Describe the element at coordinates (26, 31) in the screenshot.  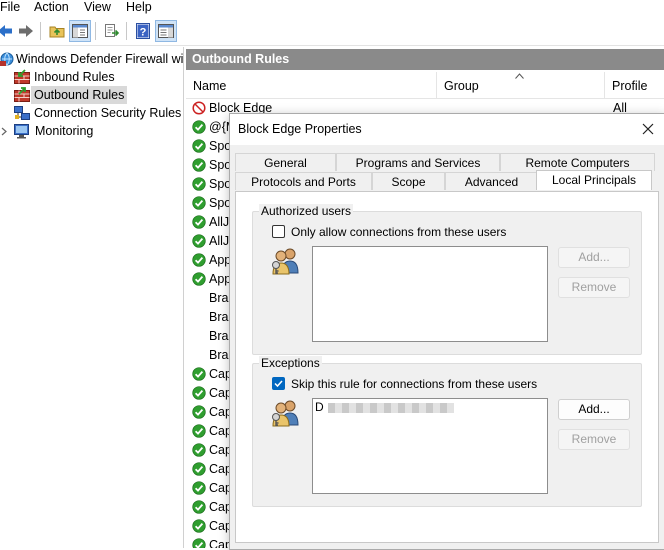
I see `forward-arrow-icon` at that location.